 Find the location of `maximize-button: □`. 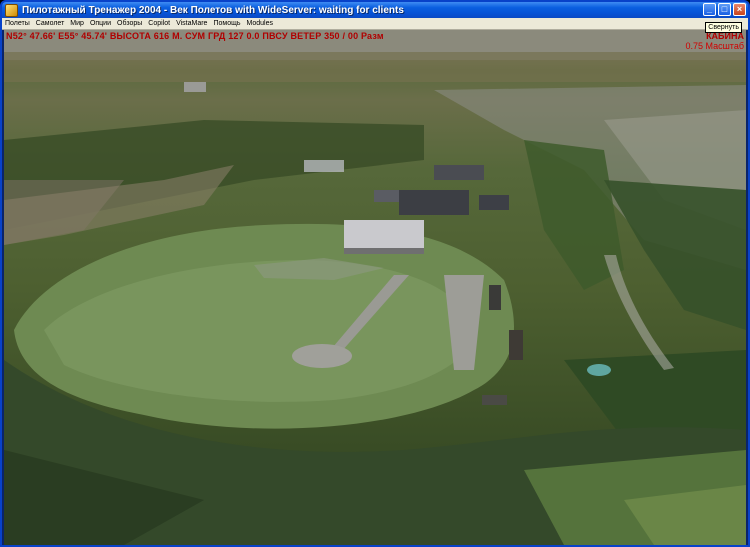

maximize-button: □ is located at coordinates (724, 9).